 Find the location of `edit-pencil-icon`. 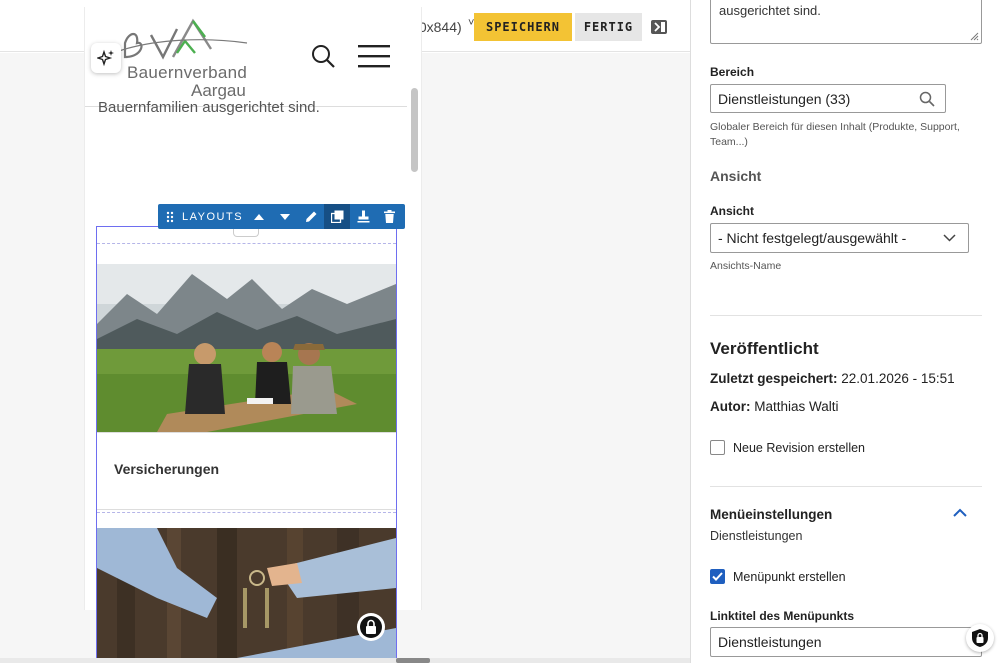

edit-pencil-icon is located at coordinates (311, 216).